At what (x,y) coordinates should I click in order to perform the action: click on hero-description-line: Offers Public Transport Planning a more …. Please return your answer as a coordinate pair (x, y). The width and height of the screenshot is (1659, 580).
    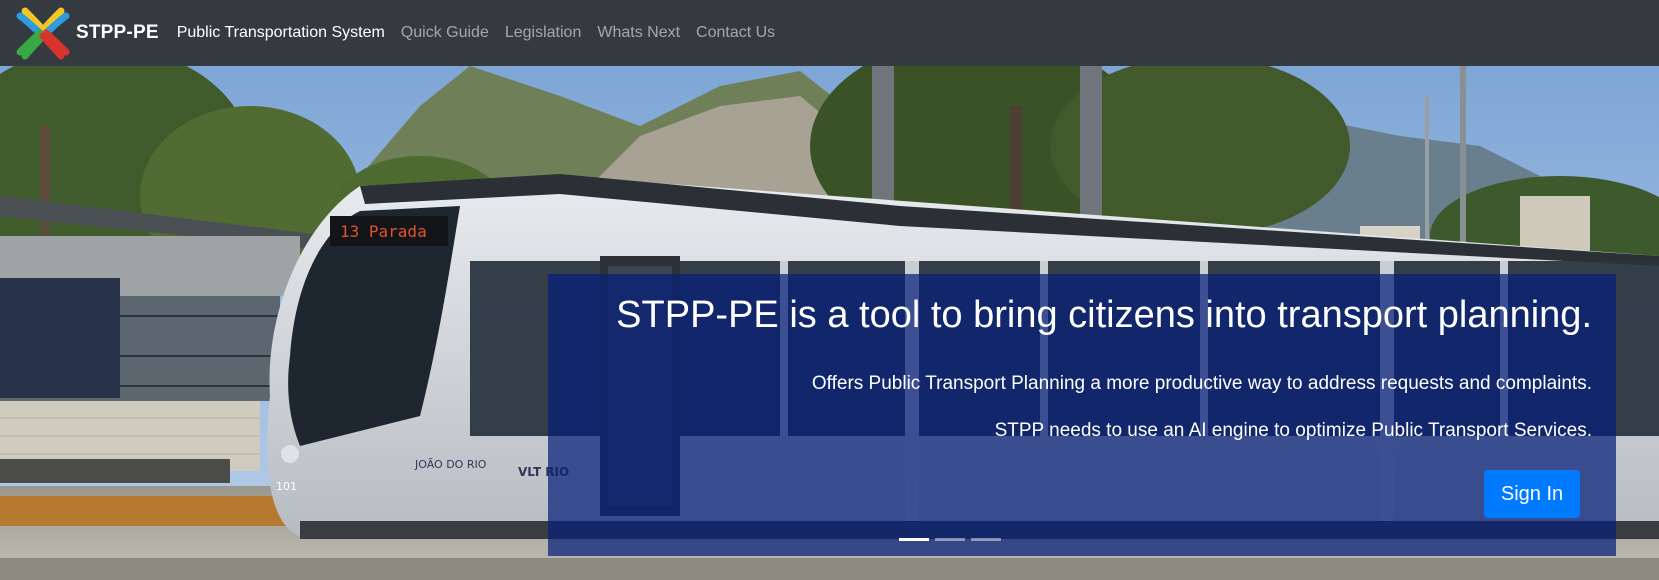
    Looking at the image, I should click on (1201, 383).